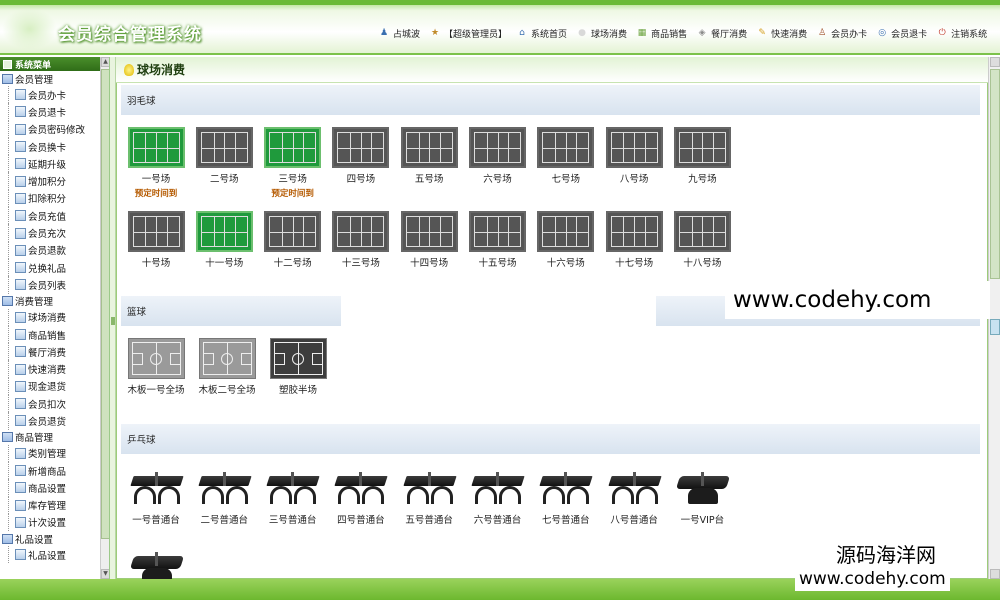 The height and width of the screenshot is (600, 1000). What do you see at coordinates (156, 163) in the screenshot?
I see `badminton-court: 一号场 预定时间到` at bounding box center [156, 163].